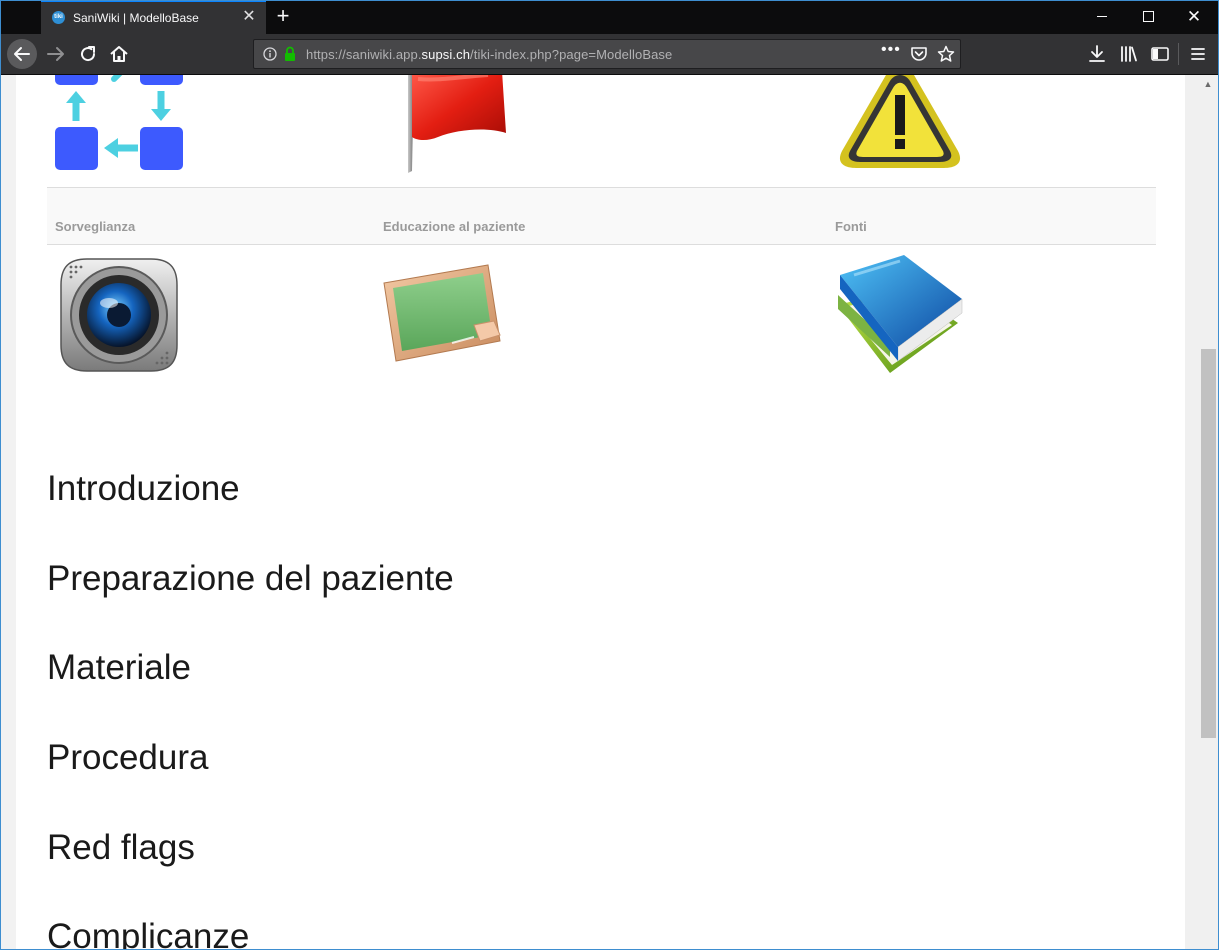  Describe the element at coordinates (136, 18) in the screenshot. I see `tab-title: SaniWiki | ModelloBase` at that location.